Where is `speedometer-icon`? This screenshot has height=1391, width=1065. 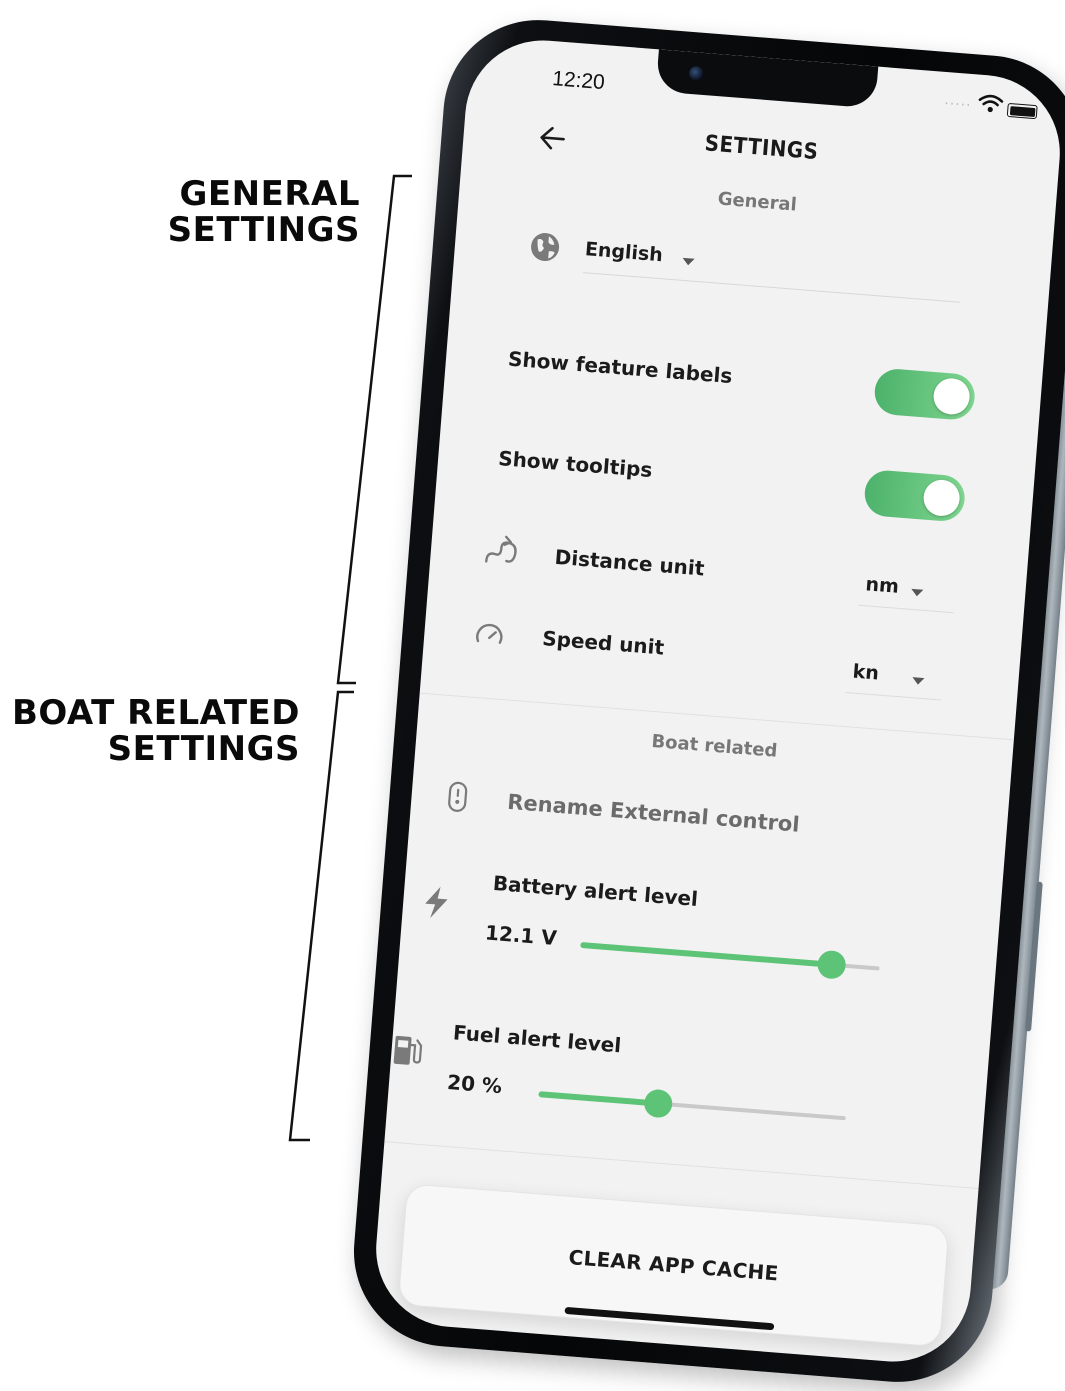
speedometer-icon is located at coordinates (489, 633).